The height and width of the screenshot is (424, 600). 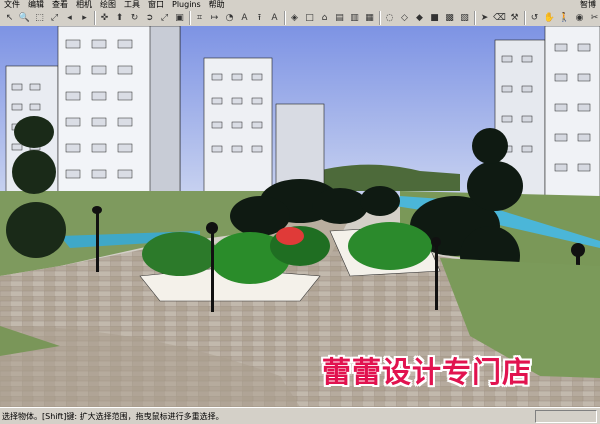 I want to click on watermark-text: 蕾蕾设计专门店, so click(x=427, y=372).